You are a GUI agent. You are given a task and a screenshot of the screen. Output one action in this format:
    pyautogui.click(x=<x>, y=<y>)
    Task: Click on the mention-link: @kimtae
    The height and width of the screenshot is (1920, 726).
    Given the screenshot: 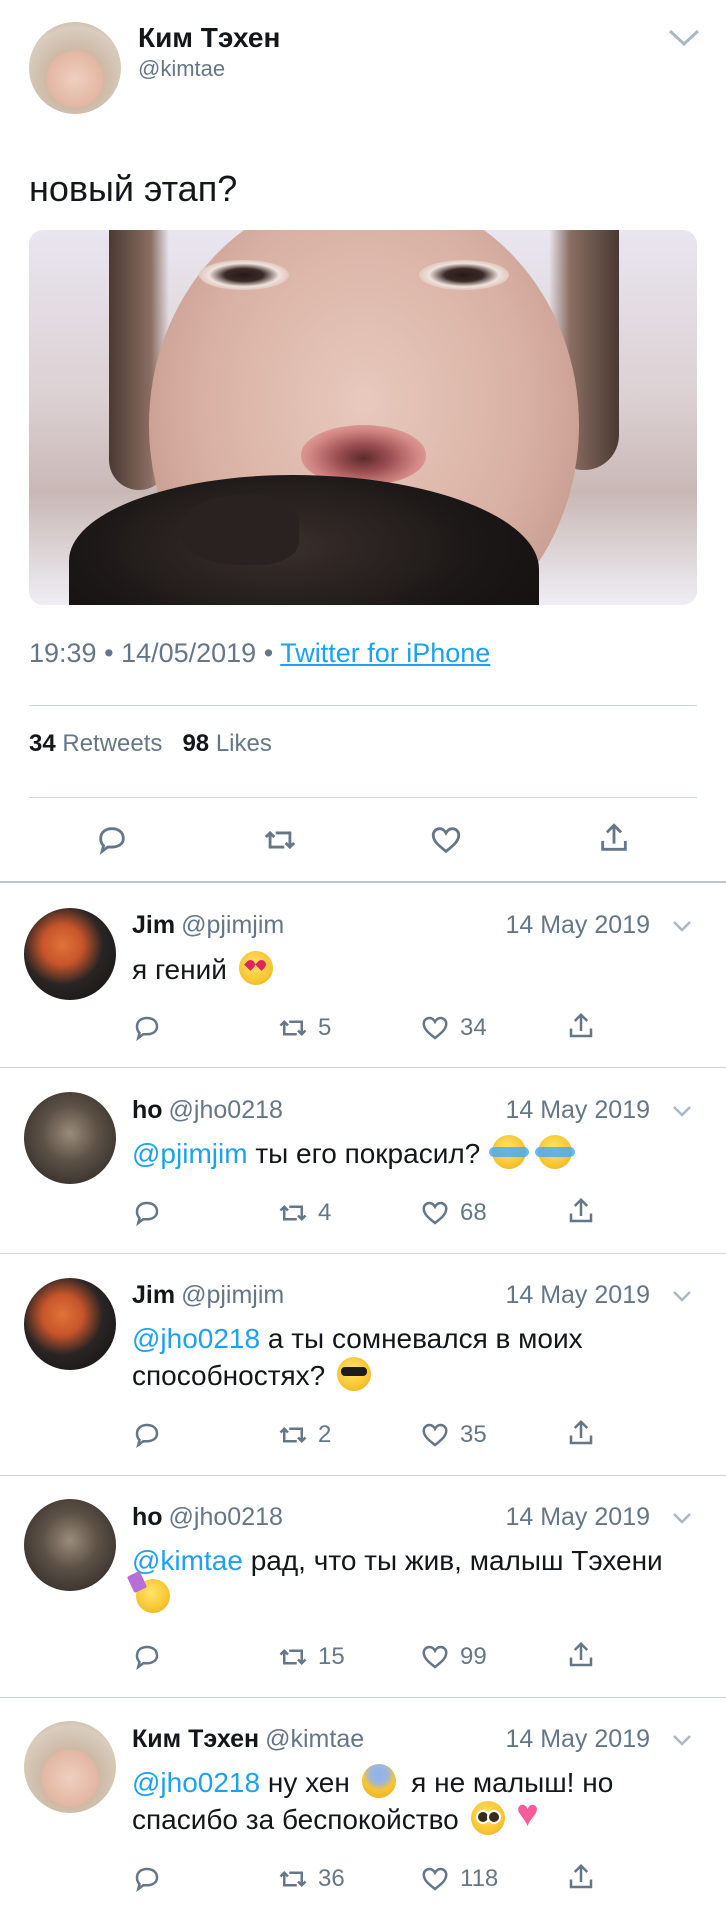 What is the action you would take?
    pyautogui.click(x=187, y=1560)
    